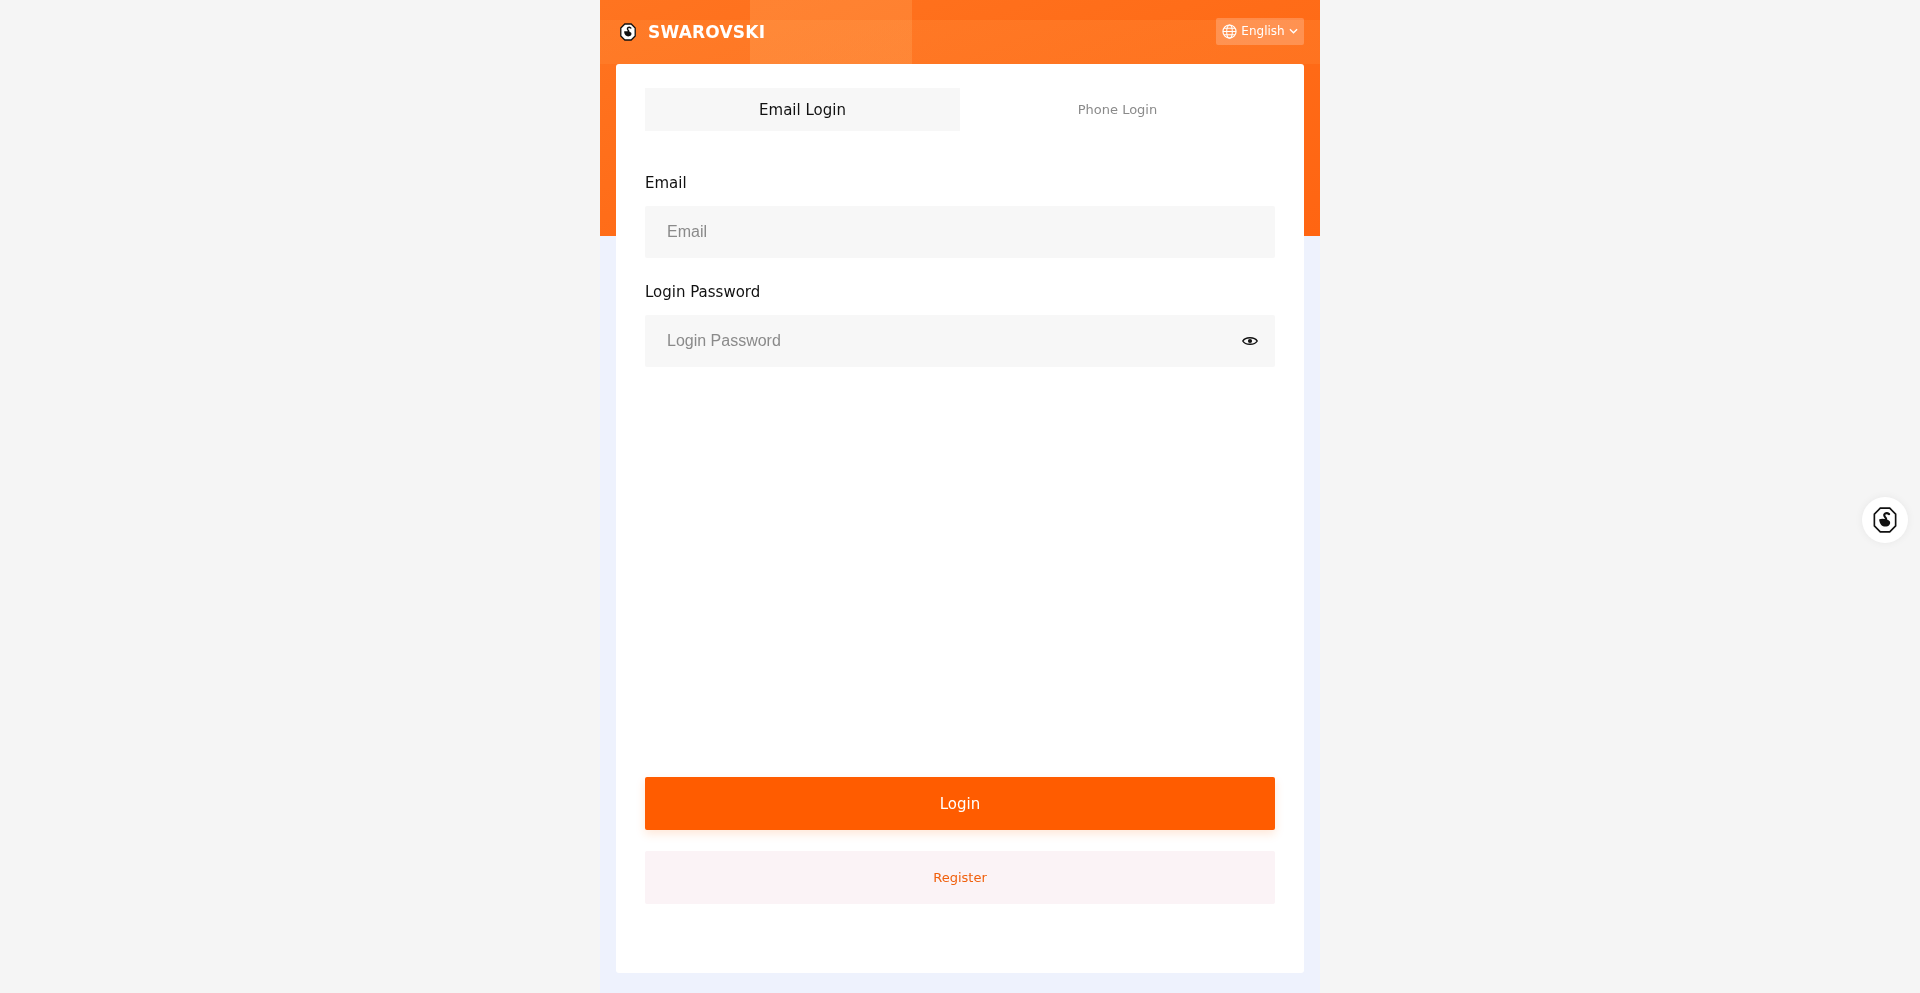  I want to click on login-tab: Phone Login, so click(1117, 109).